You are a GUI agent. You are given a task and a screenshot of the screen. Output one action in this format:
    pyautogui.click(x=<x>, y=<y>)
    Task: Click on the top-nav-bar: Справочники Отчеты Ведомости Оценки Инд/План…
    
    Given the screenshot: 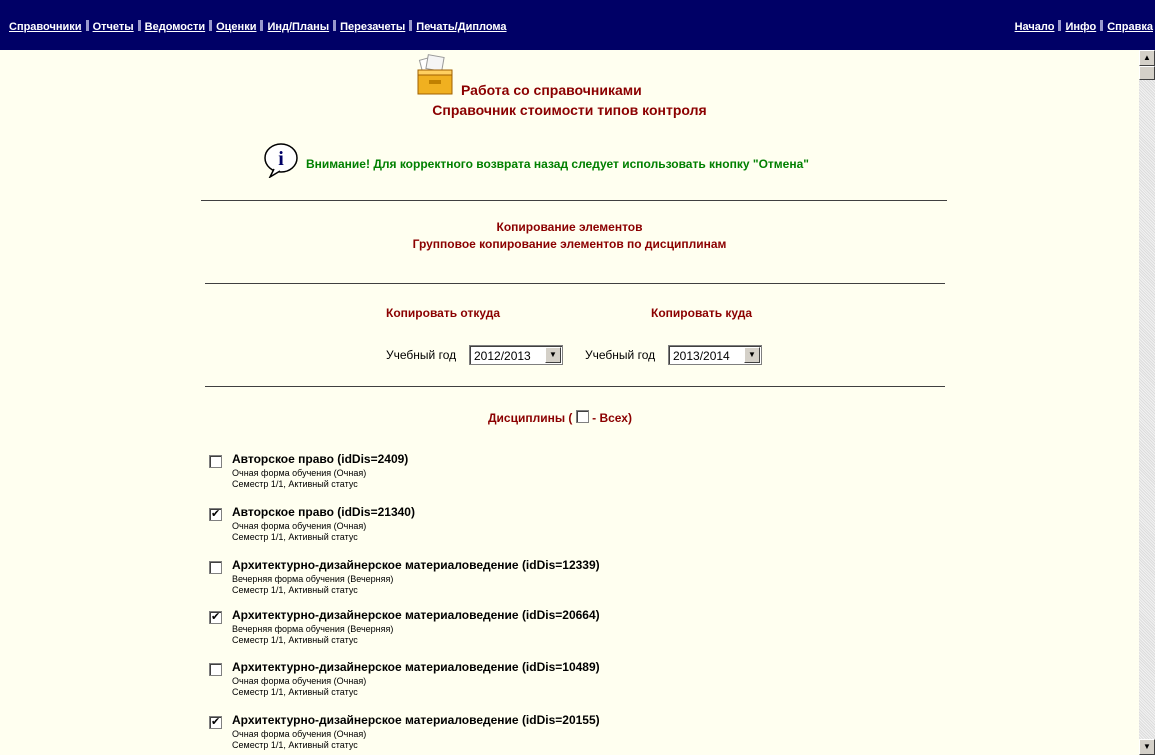 What is the action you would take?
    pyautogui.click(x=577, y=25)
    